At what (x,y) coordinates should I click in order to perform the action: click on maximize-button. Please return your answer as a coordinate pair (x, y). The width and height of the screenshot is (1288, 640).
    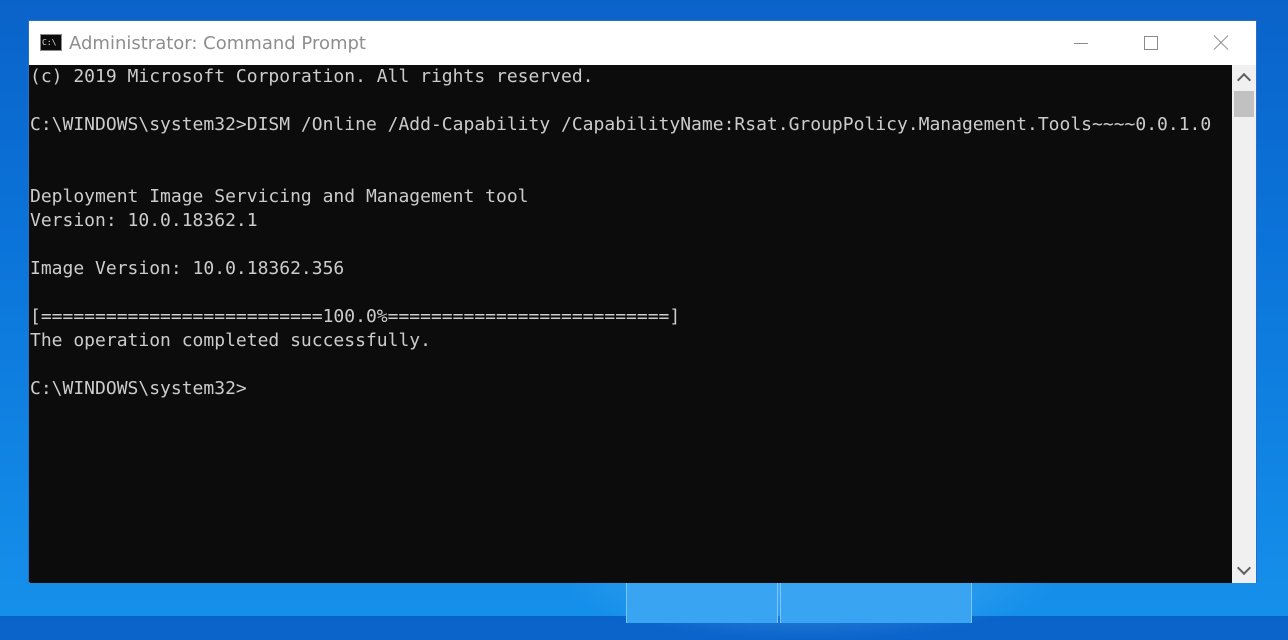
    Looking at the image, I should click on (1151, 43).